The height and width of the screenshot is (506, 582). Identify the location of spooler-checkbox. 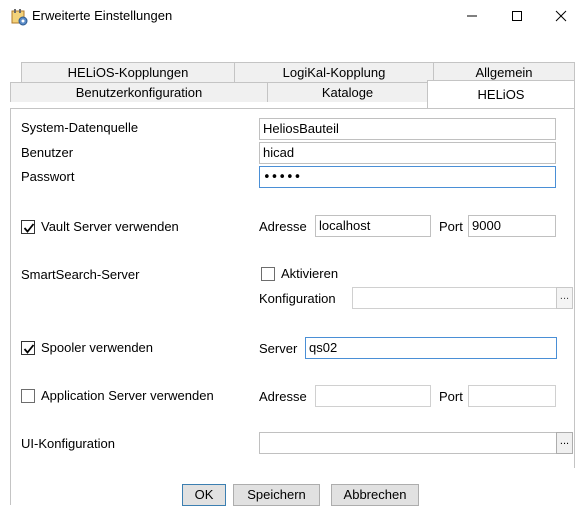
(28, 348).